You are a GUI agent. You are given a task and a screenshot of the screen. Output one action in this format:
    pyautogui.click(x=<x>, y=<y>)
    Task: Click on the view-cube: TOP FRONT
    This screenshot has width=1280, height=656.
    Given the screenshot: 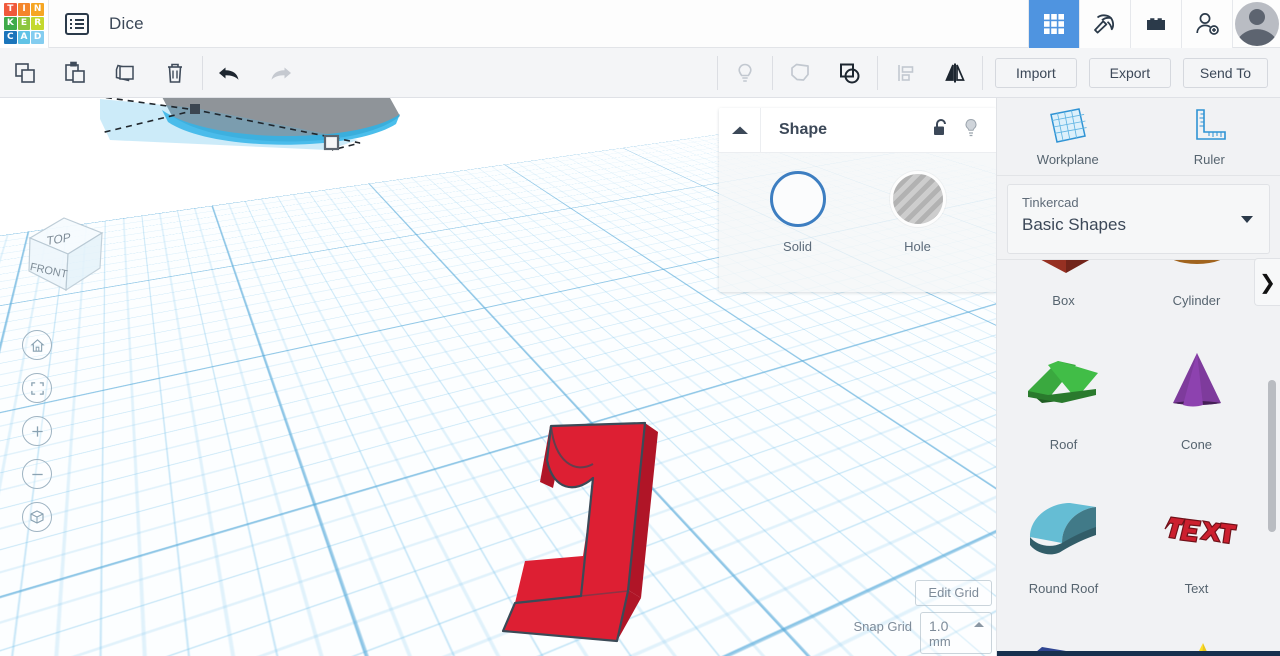 What is the action you would take?
    pyautogui.click(x=64, y=256)
    